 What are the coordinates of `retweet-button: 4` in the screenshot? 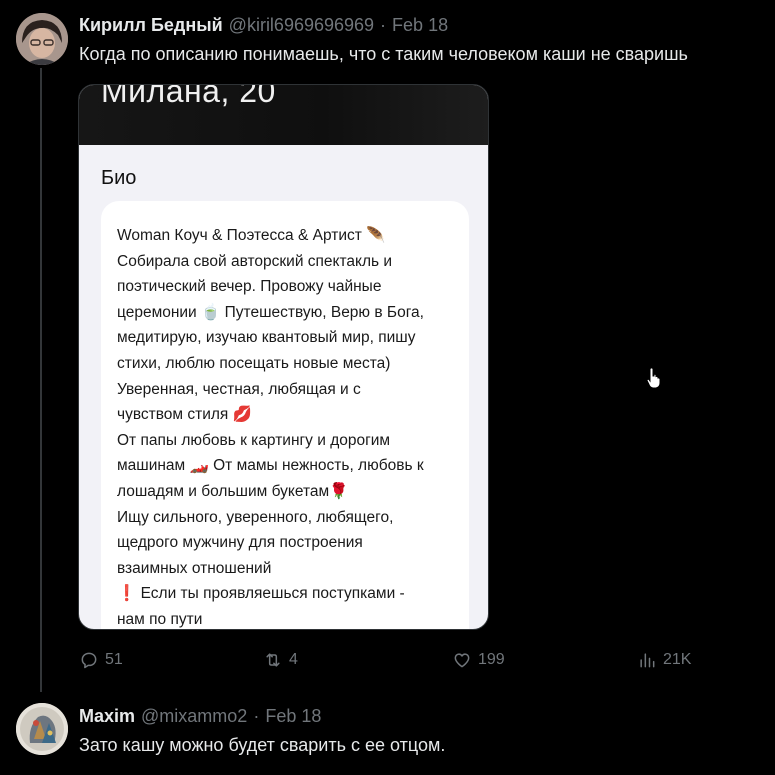 It's located at (280, 660).